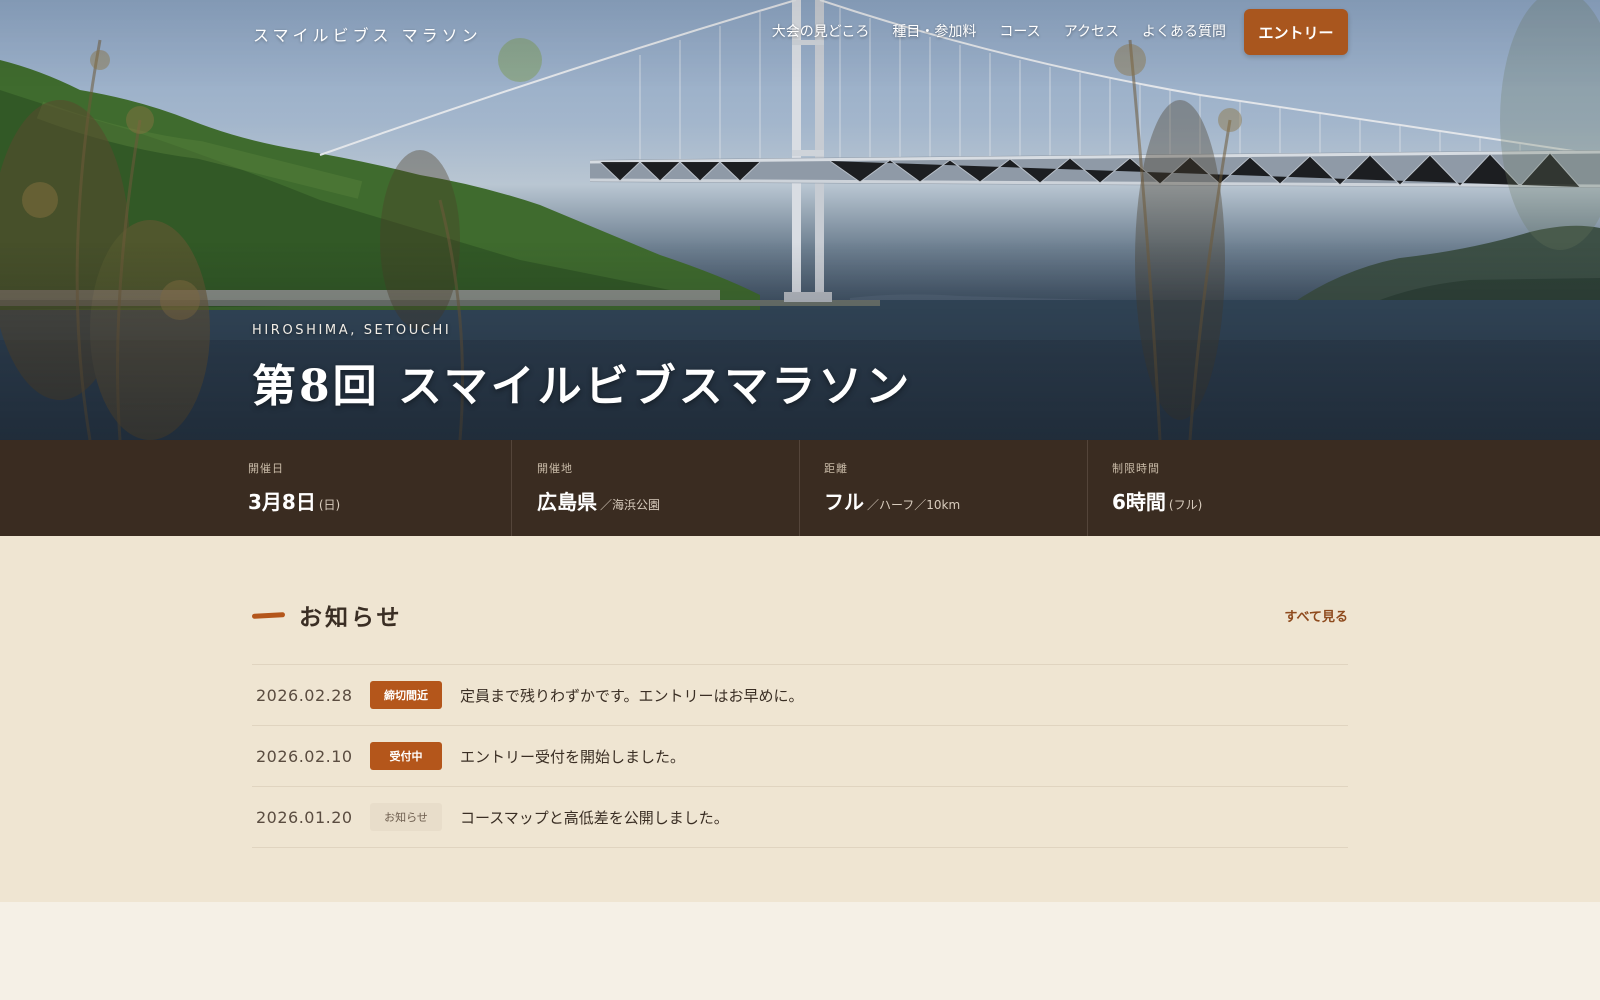  I want to click on page-bottom-area, so click(800, 951).